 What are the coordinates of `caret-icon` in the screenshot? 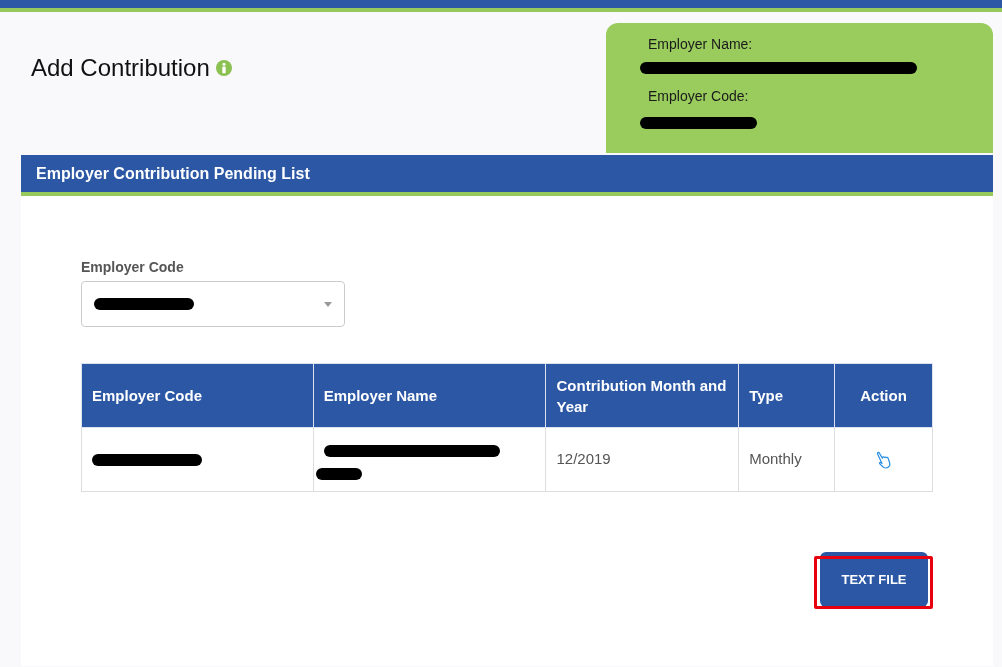 It's located at (328, 304).